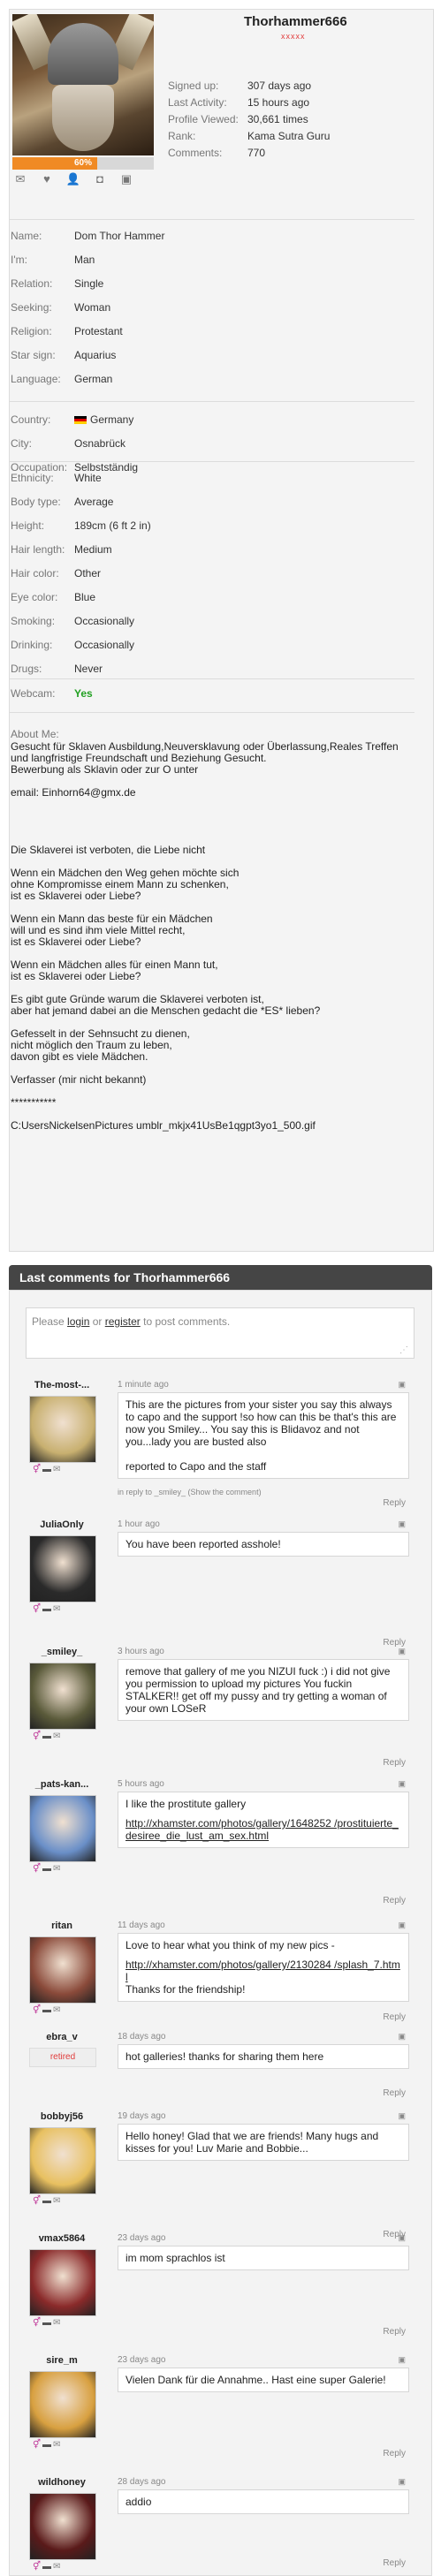 This screenshot has width=441, height=2576. I want to click on stat-value: 307 days ago, so click(279, 86).